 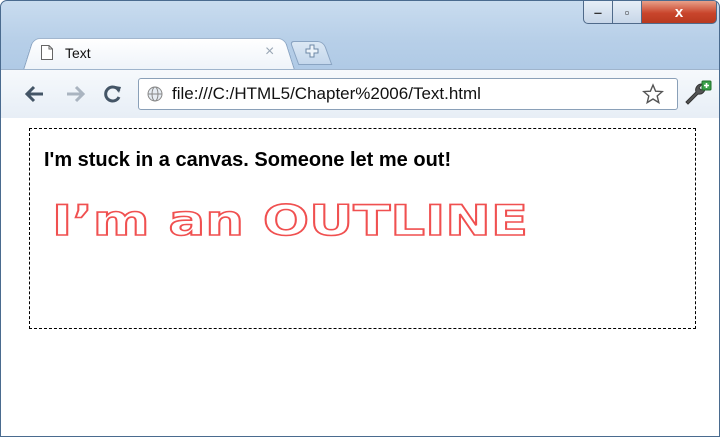 I want to click on wrench-icon, so click(x=697, y=94).